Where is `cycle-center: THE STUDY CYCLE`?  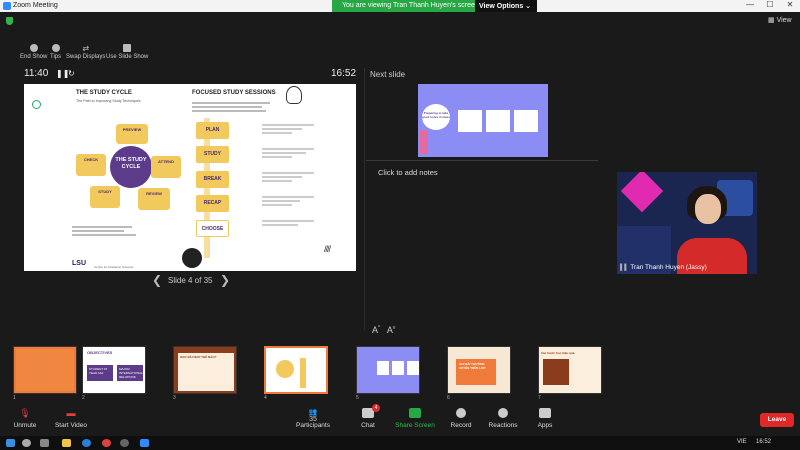 cycle-center: THE STUDY CYCLE is located at coordinates (131, 167).